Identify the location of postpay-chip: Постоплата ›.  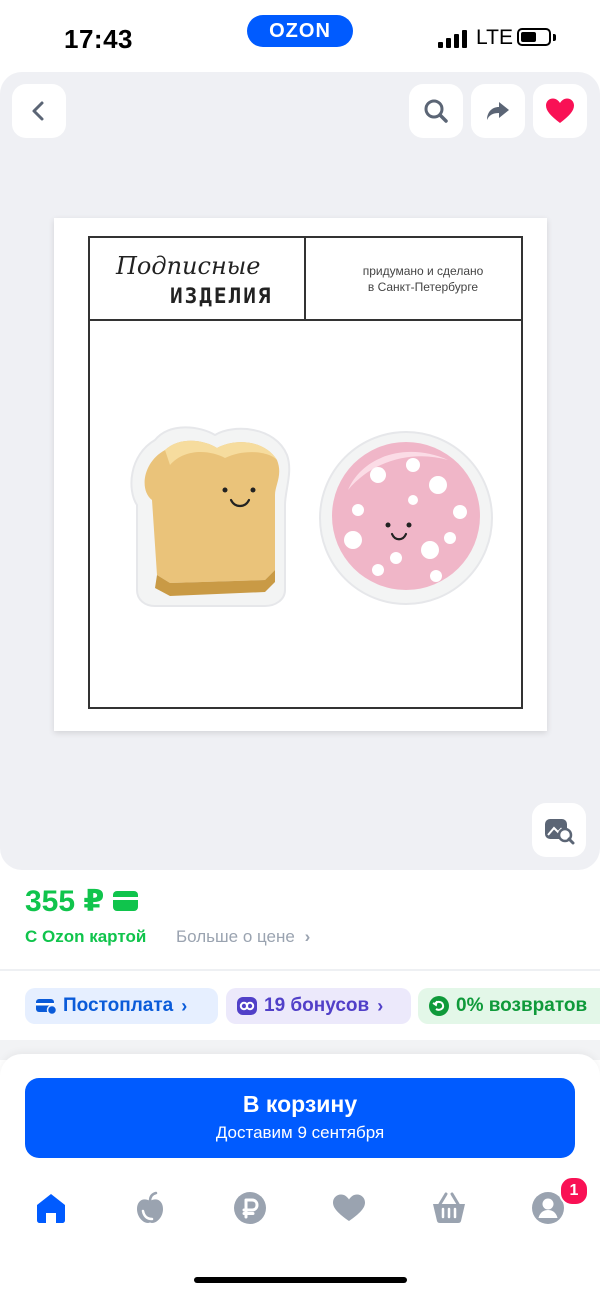
(121, 1006).